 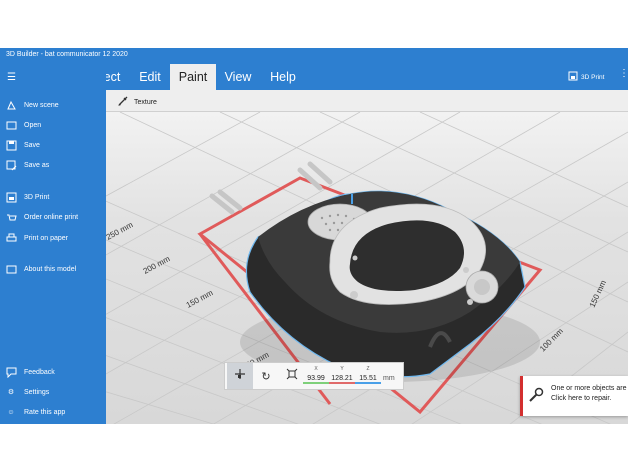 I want to click on print-3d-button: 3D Print, so click(x=586, y=77).